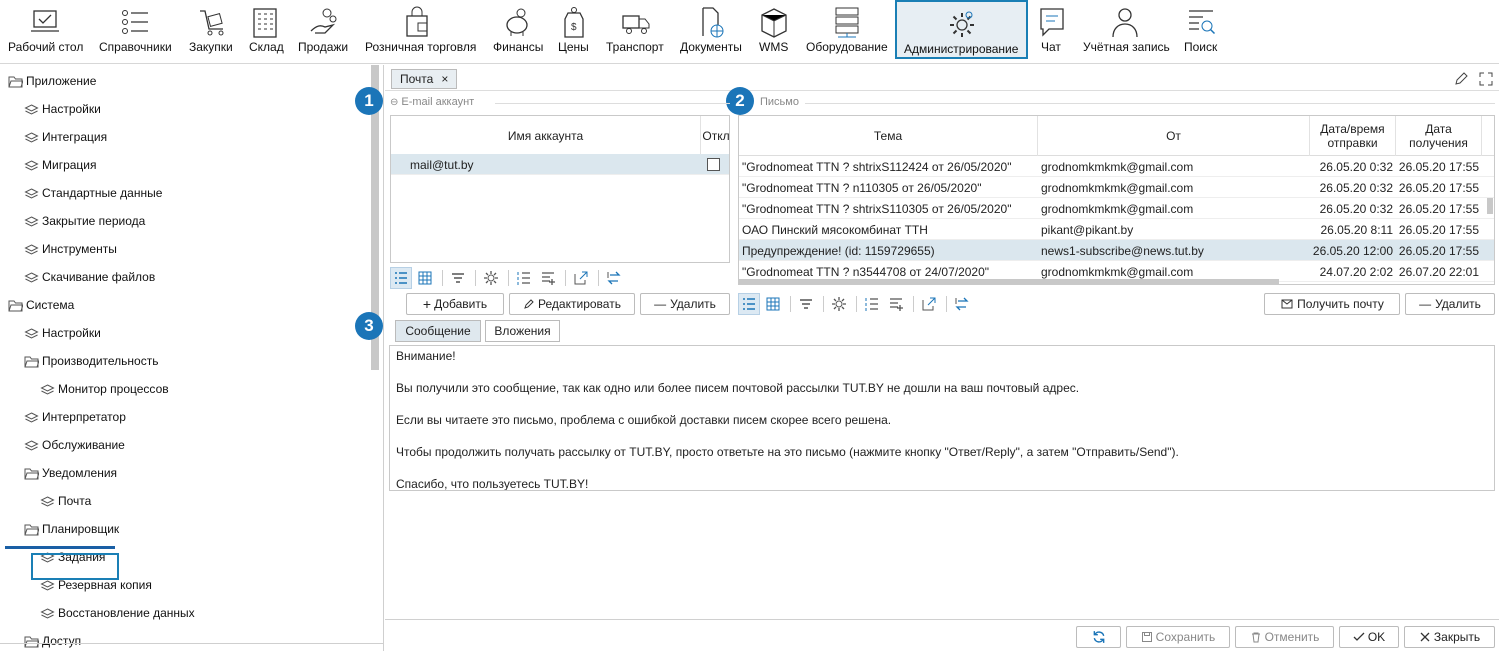  I want to click on horizontal-scrollbar, so click(1009, 281).